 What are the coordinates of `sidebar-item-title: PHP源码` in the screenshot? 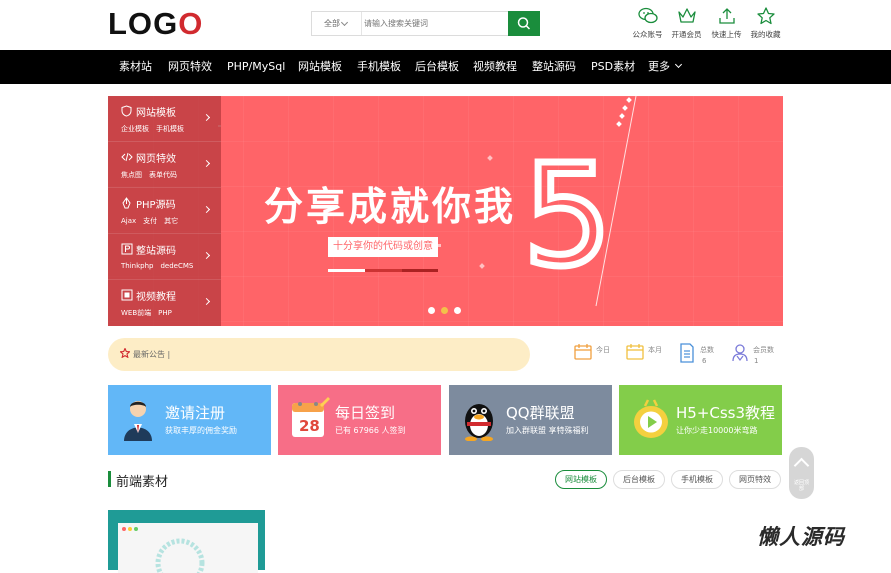 It's located at (156, 205).